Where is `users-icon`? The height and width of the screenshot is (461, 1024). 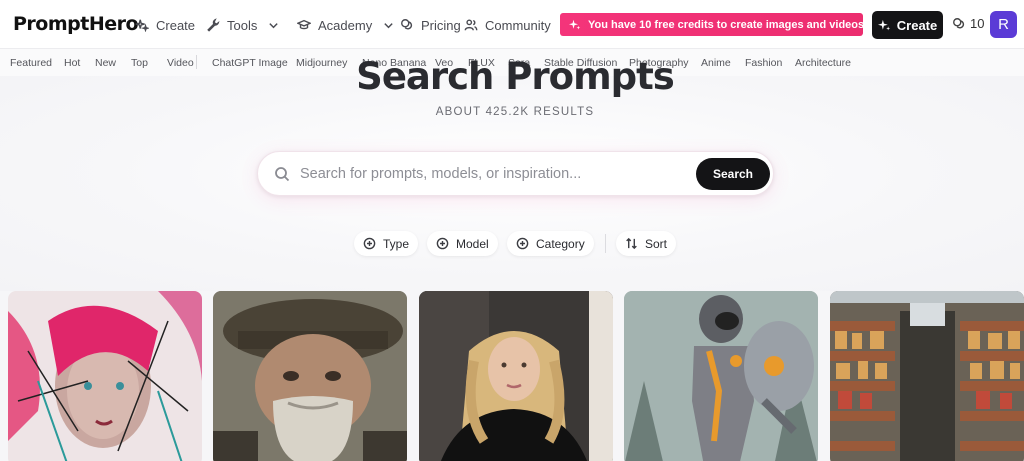 users-icon is located at coordinates (471, 25).